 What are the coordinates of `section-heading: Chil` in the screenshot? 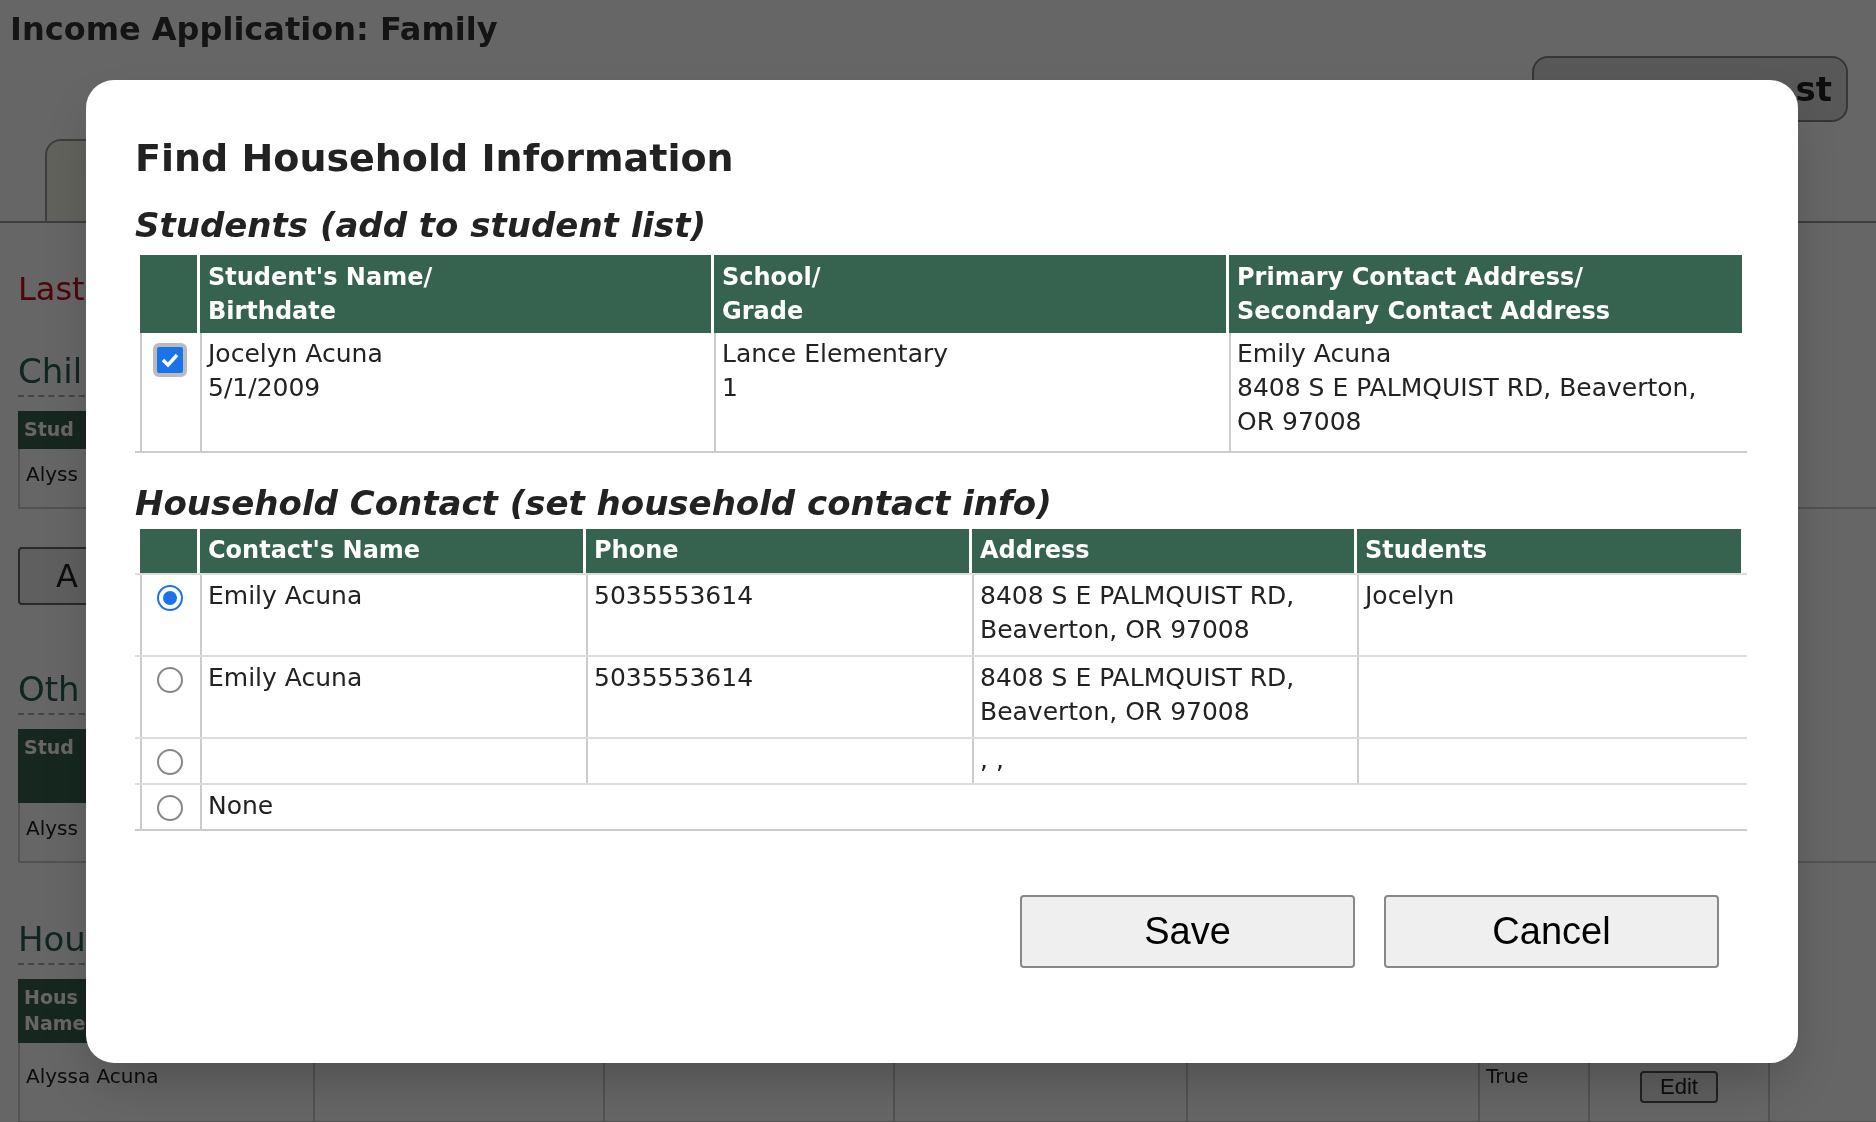 It's located at (50, 371).